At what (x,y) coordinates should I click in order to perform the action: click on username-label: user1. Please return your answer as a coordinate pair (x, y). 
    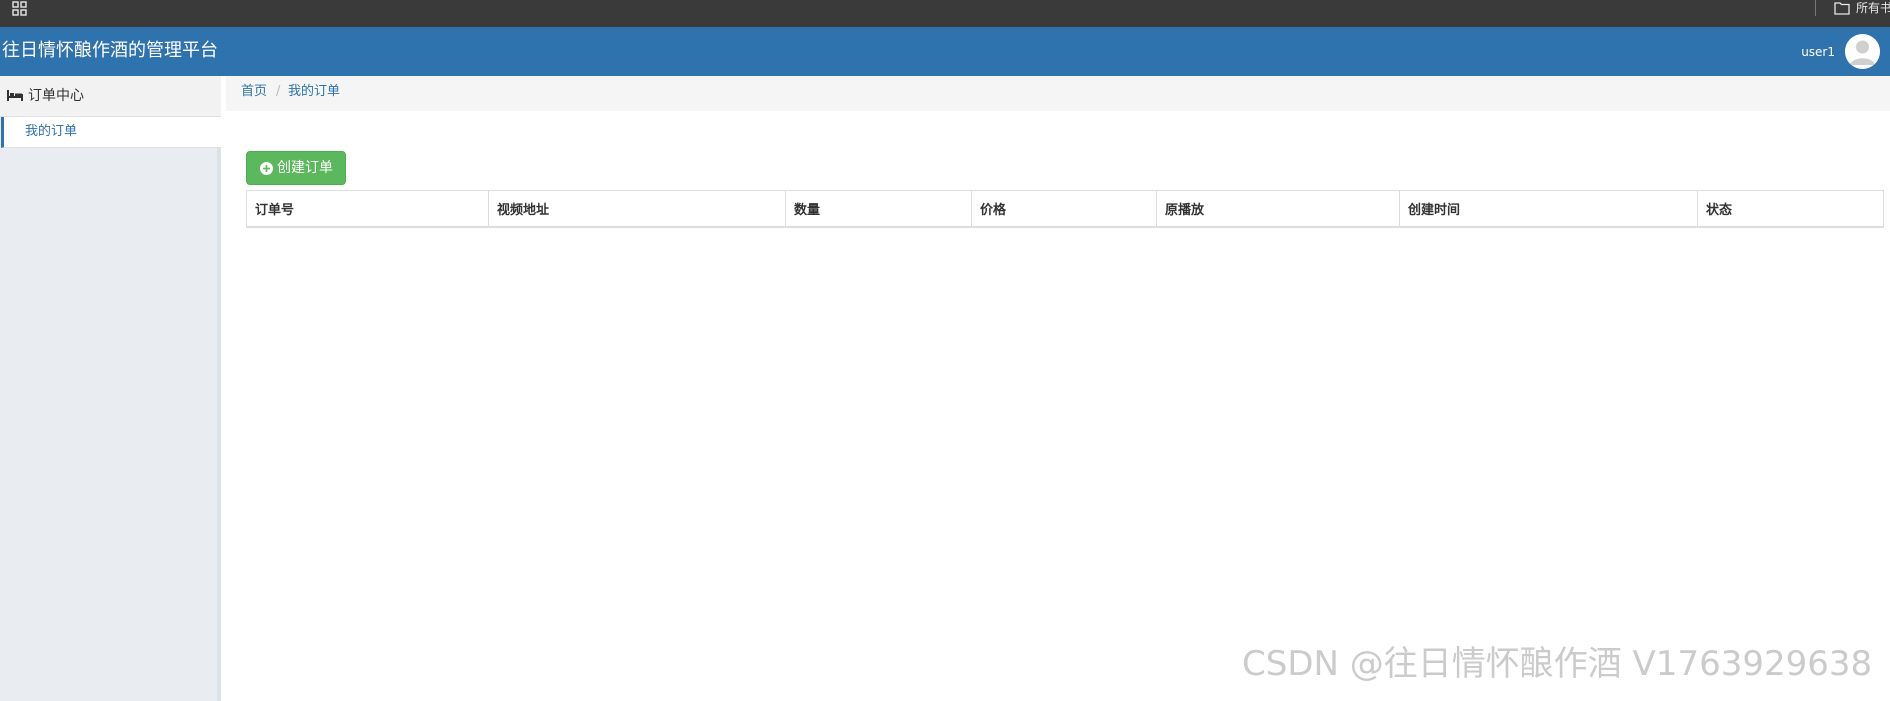
    Looking at the image, I should click on (1818, 52).